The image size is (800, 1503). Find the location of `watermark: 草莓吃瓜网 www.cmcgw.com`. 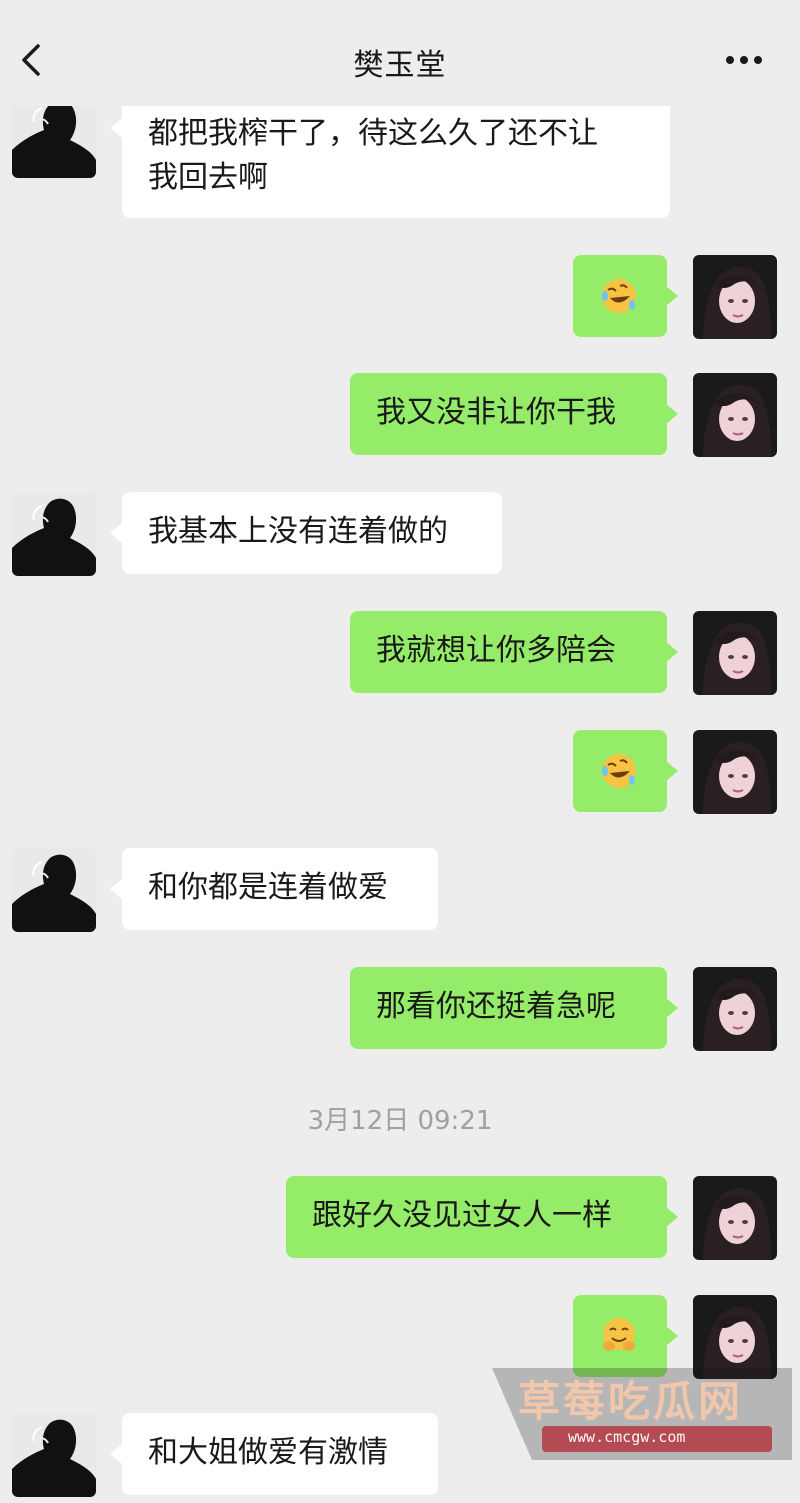

watermark: 草莓吃瓜网 www.cmcgw.com is located at coordinates (642, 1414).